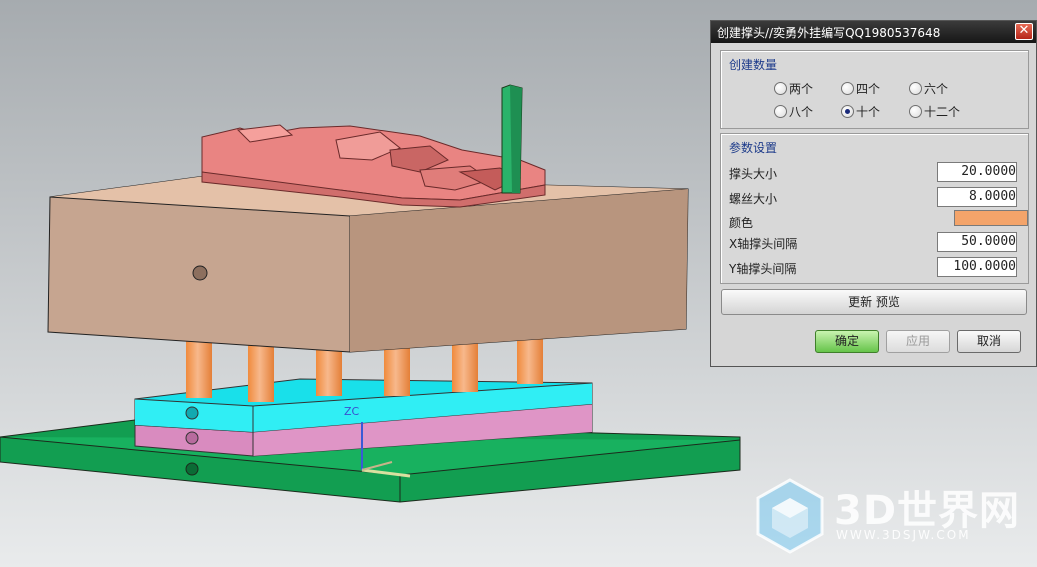 The width and height of the screenshot is (1037, 567). I want to click on radio-ten: 十个, so click(860, 111).